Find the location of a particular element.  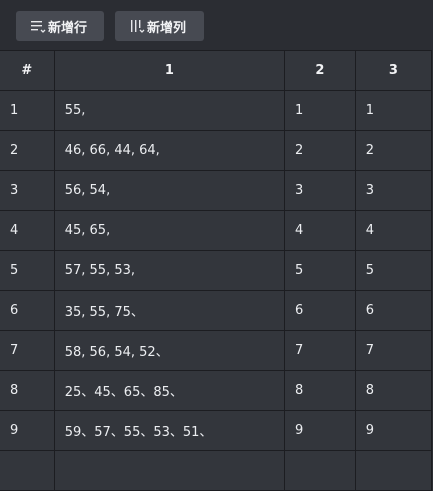

add-column-icon is located at coordinates (137, 26).